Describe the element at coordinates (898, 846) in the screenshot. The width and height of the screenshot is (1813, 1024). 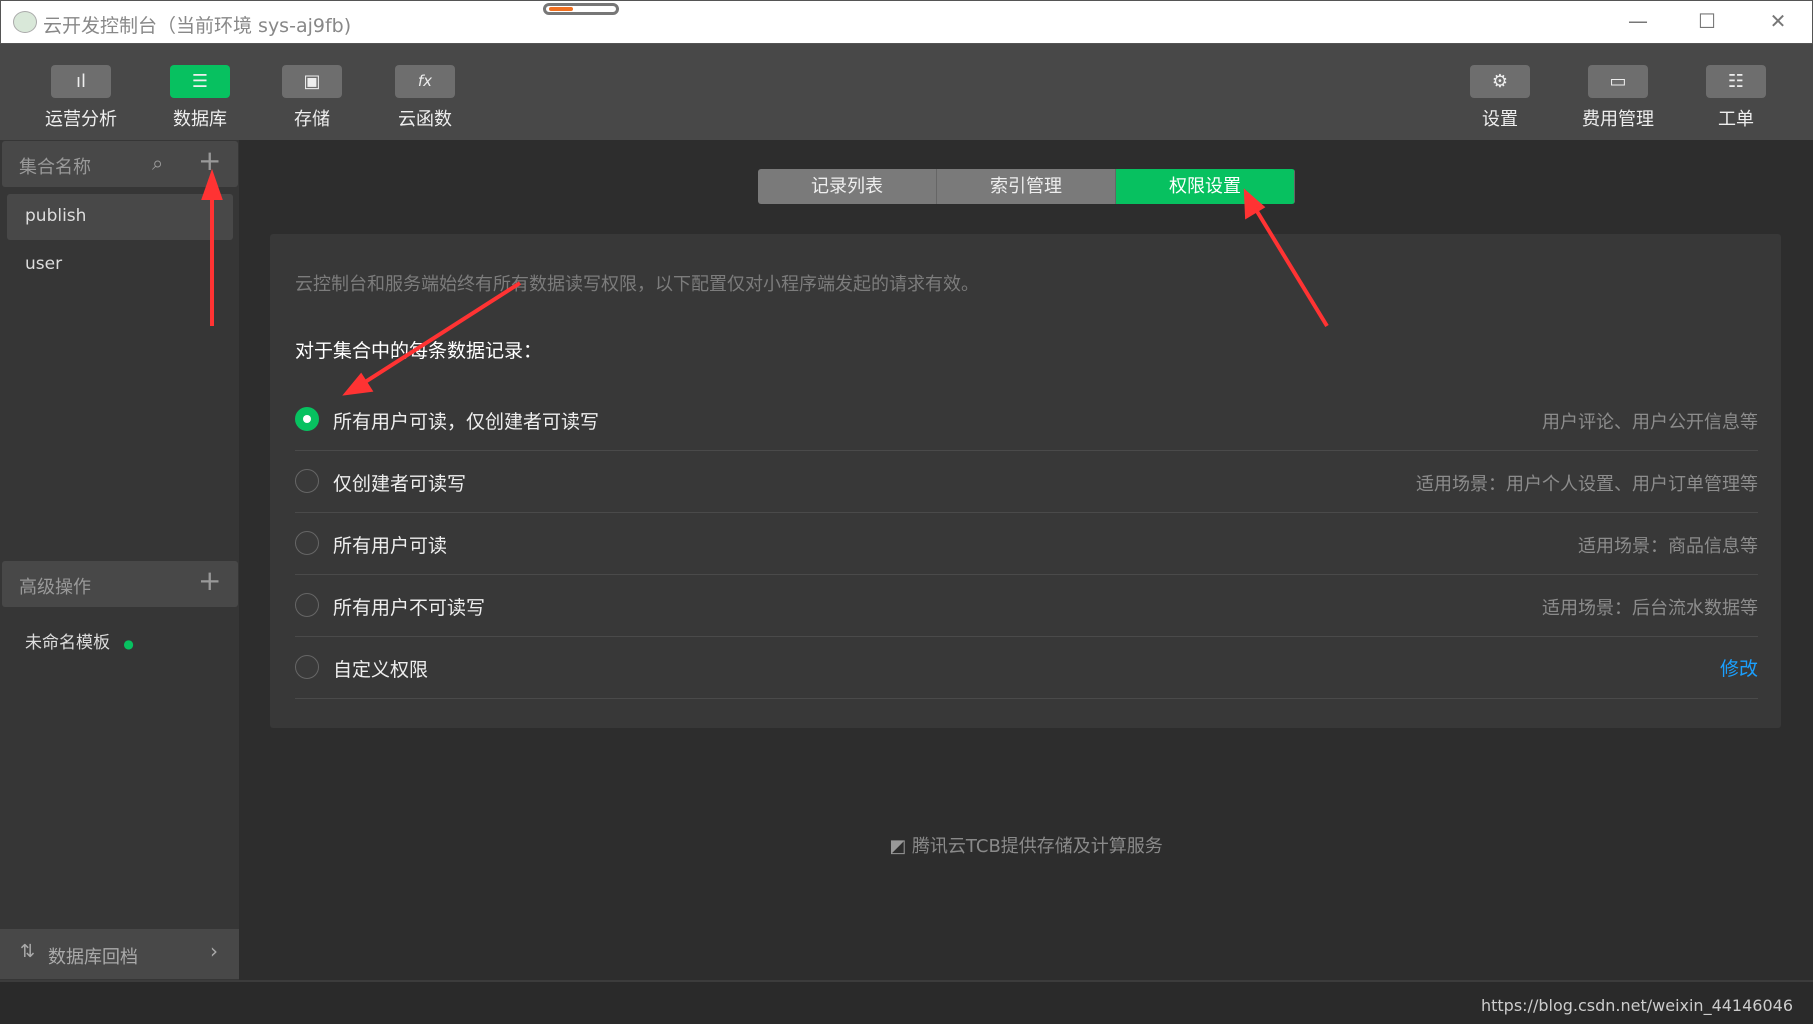
I see `tencent-cloud-icon: ◩` at that location.